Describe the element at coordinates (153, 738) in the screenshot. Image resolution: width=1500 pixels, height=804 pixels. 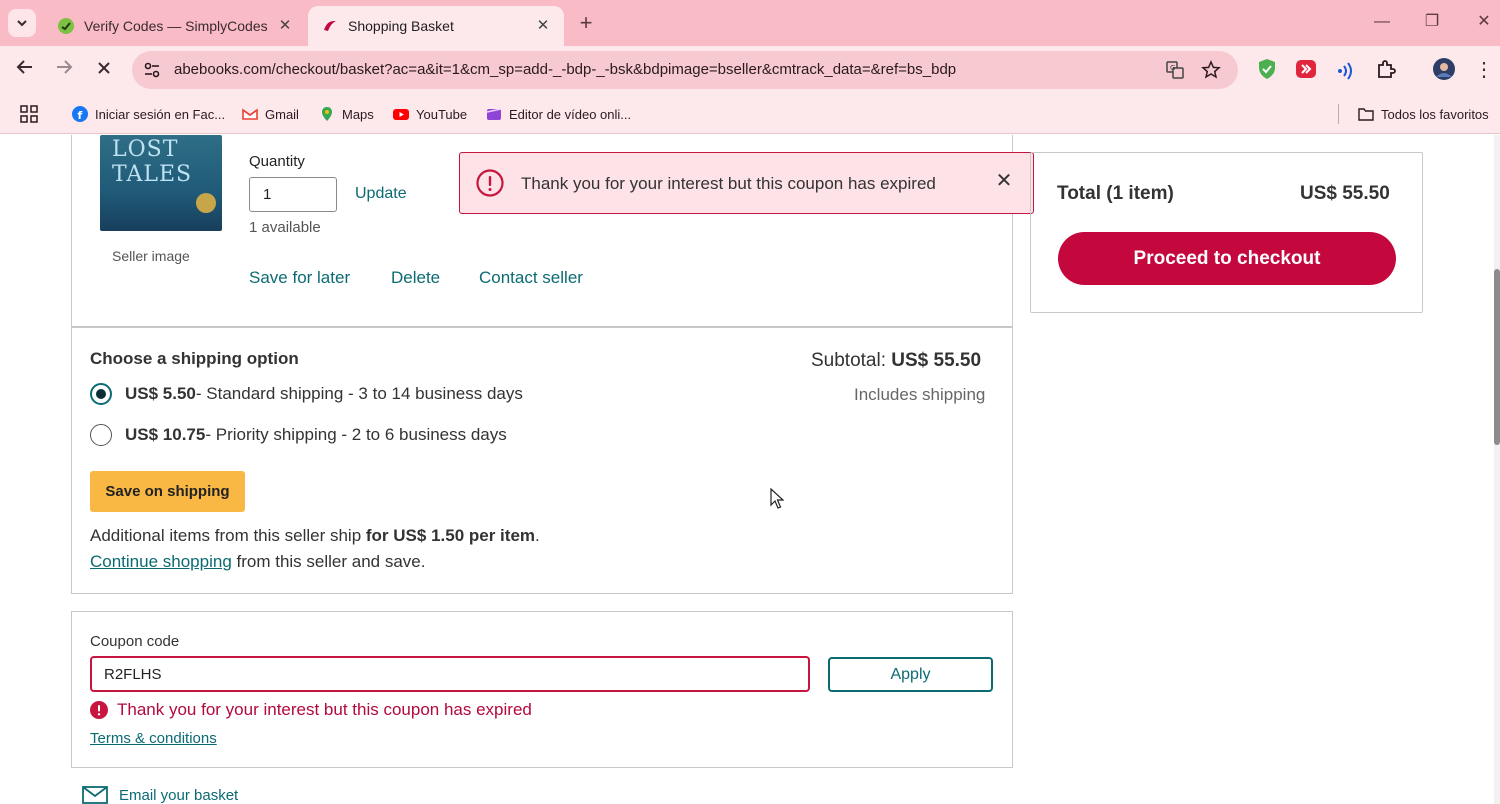
I see `terms-conditions-link: Terms & conditions` at that location.